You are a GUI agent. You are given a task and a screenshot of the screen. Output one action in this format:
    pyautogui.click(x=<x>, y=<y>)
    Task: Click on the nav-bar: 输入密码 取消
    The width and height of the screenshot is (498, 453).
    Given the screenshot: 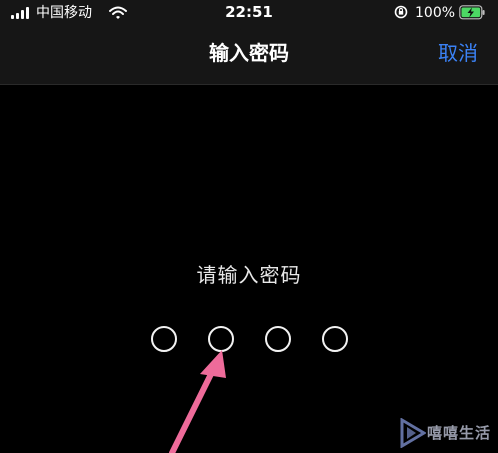 What is the action you would take?
    pyautogui.click(x=249, y=55)
    